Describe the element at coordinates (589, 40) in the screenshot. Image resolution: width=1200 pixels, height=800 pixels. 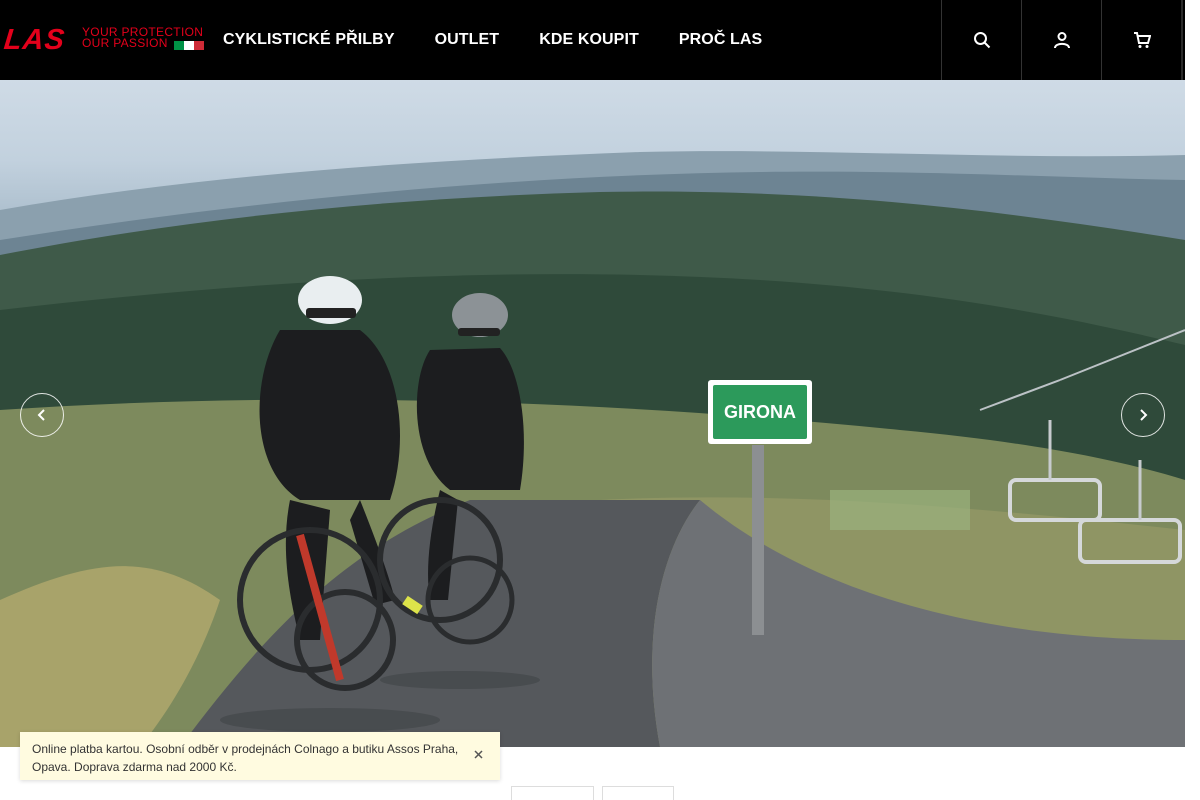
I see `nav-item-where-to-buy: KDE KOUPIT` at that location.